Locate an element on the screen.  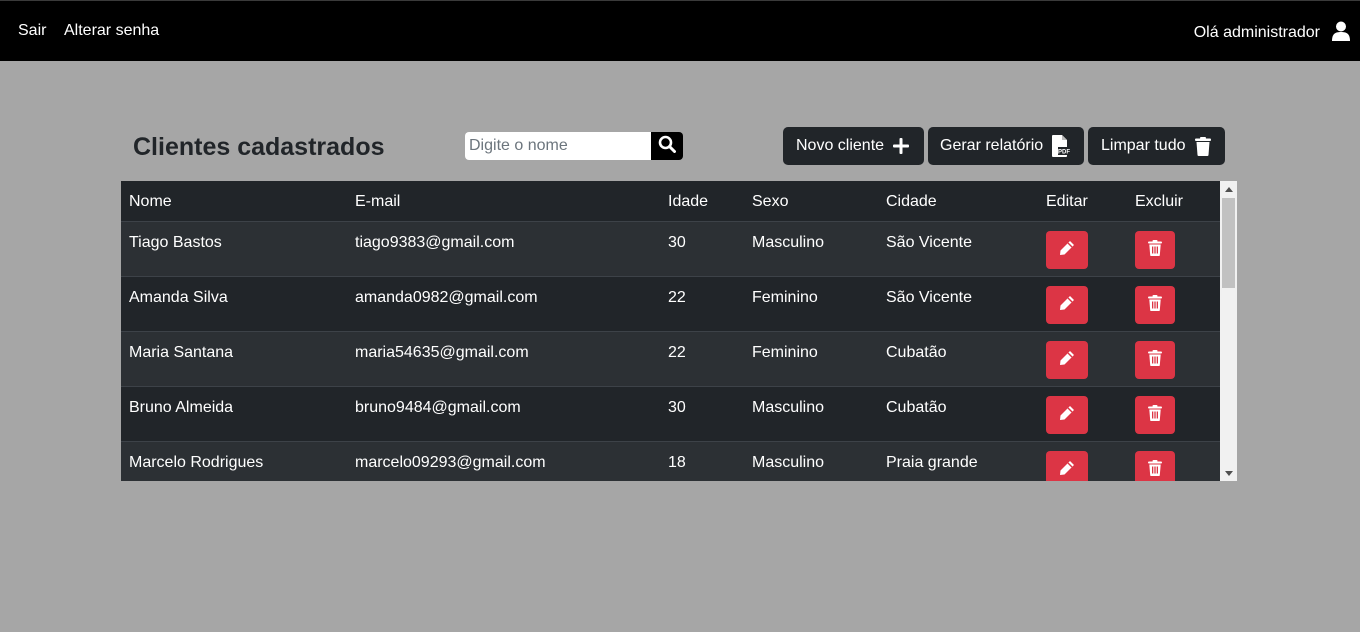
top-navbar: Sair Alterar senha Olá administrador is located at coordinates (680, 30).